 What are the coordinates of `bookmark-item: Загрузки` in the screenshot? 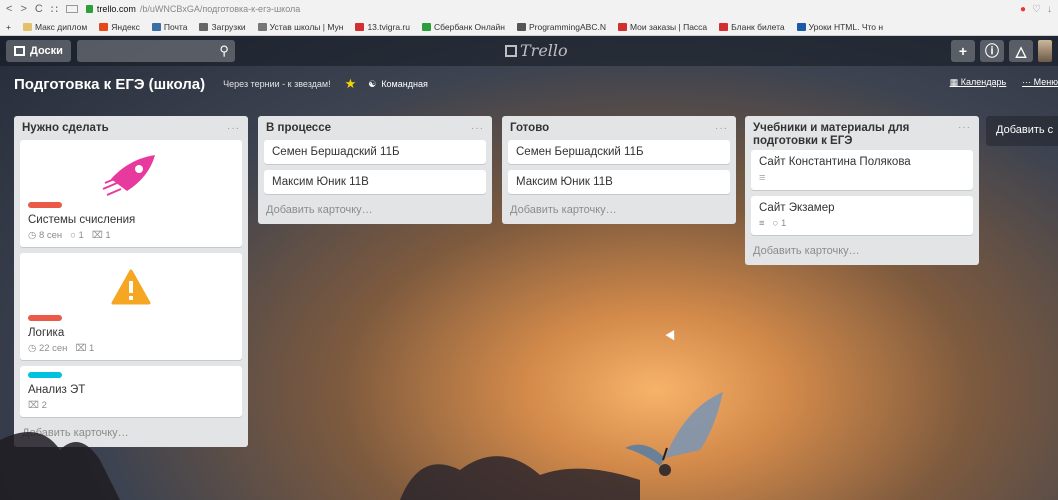 It's located at (222, 27).